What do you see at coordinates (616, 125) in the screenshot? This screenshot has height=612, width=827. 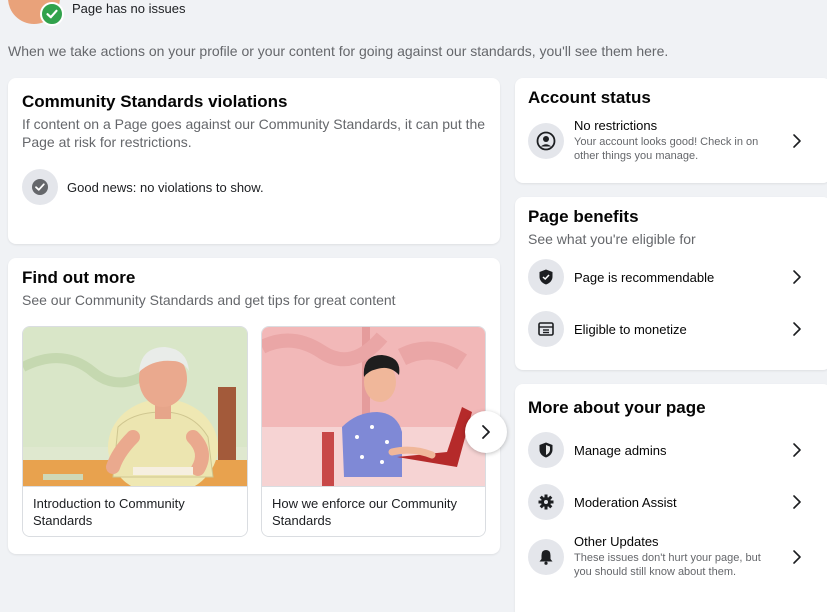 I see `account-status-label: No restrictions` at bounding box center [616, 125].